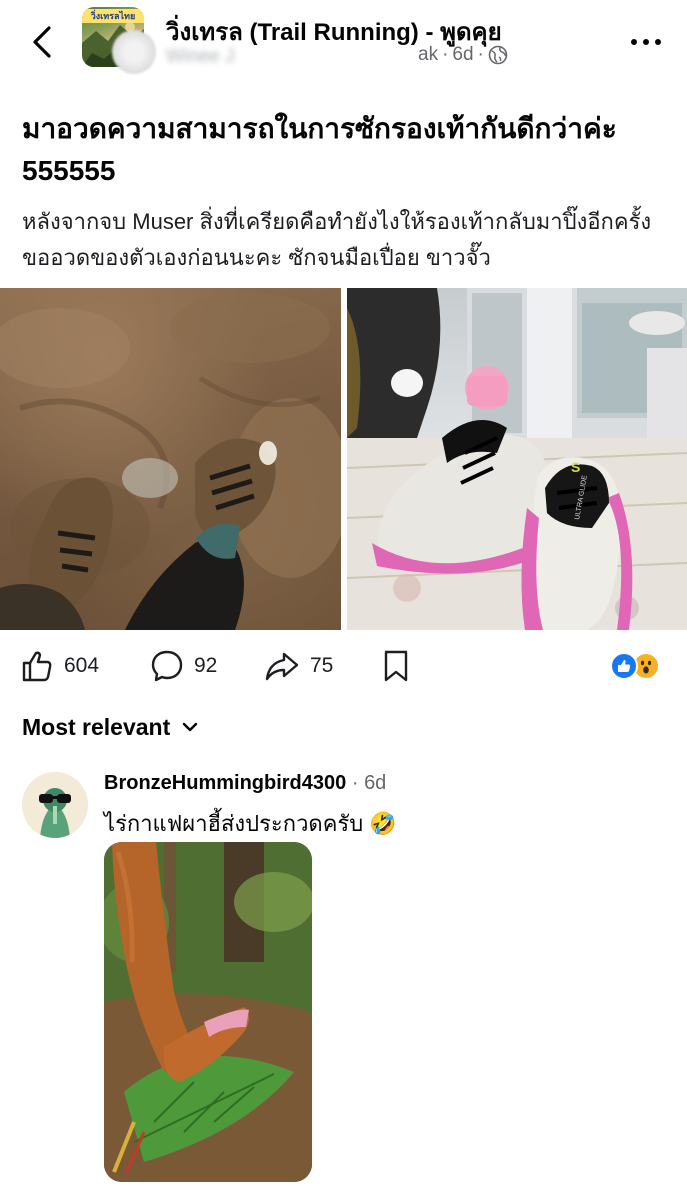 The image size is (687, 1200). I want to click on comment-time: 6d, so click(375, 783).